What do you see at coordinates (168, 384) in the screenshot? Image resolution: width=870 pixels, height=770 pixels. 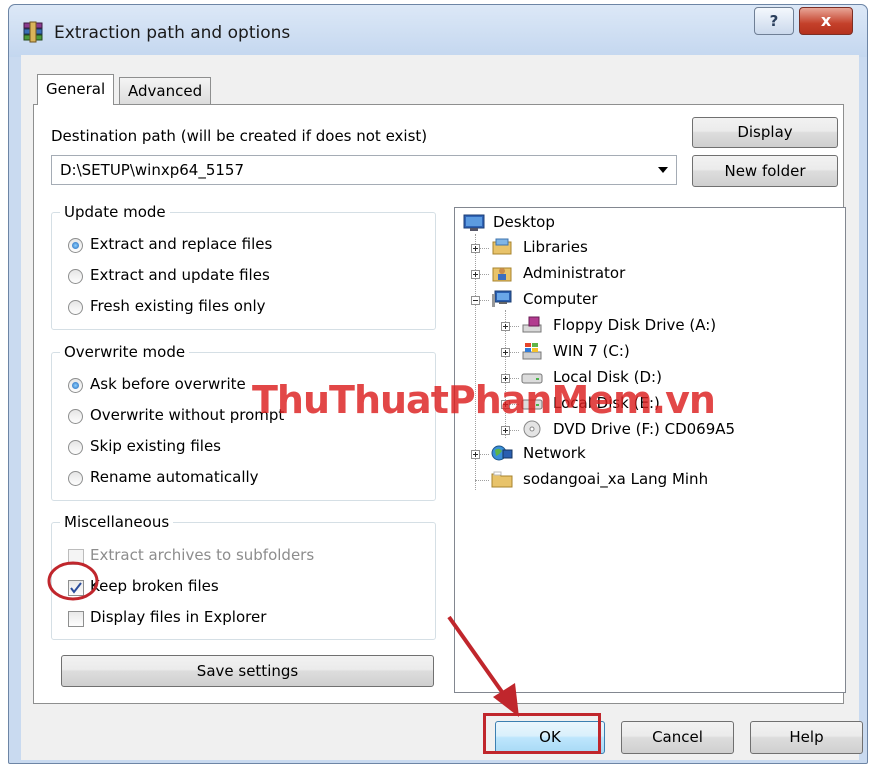 I see `radio-ask-before-overwrite-label: Ask before overwrite` at bounding box center [168, 384].